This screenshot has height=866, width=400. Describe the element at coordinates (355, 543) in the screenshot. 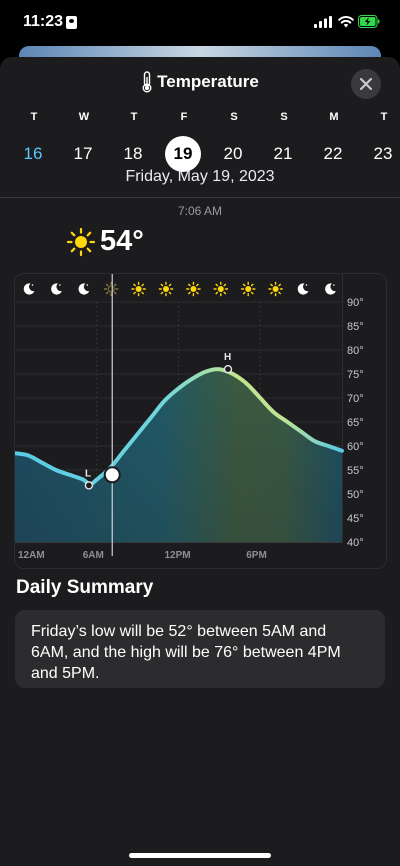

I see `y-tick-label: 40°` at that location.